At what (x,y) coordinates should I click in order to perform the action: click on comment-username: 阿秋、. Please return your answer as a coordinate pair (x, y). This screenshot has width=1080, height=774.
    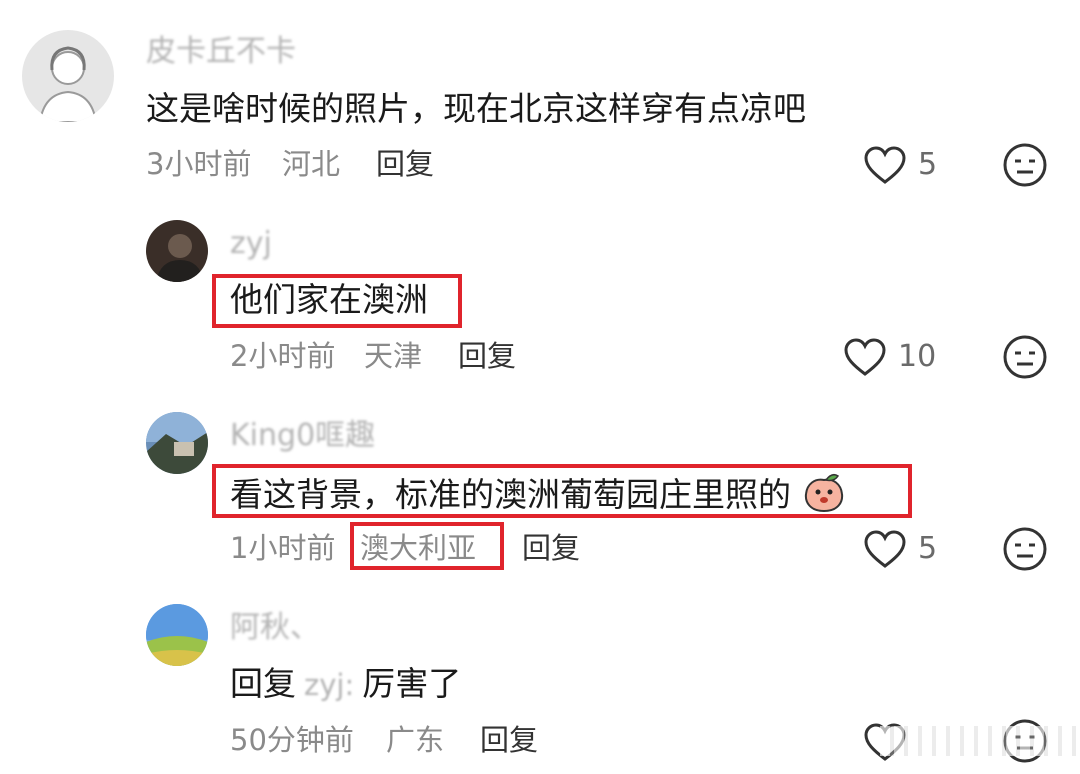
    Looking at the image, I should click on (275, 628).